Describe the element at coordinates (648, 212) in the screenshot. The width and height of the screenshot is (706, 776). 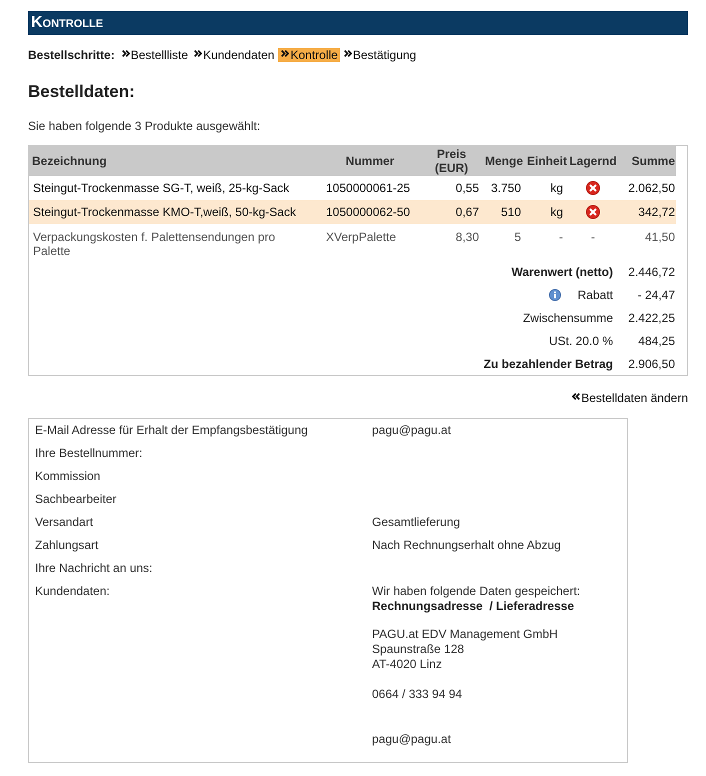
I see `table-cell: 342,72` at that location.